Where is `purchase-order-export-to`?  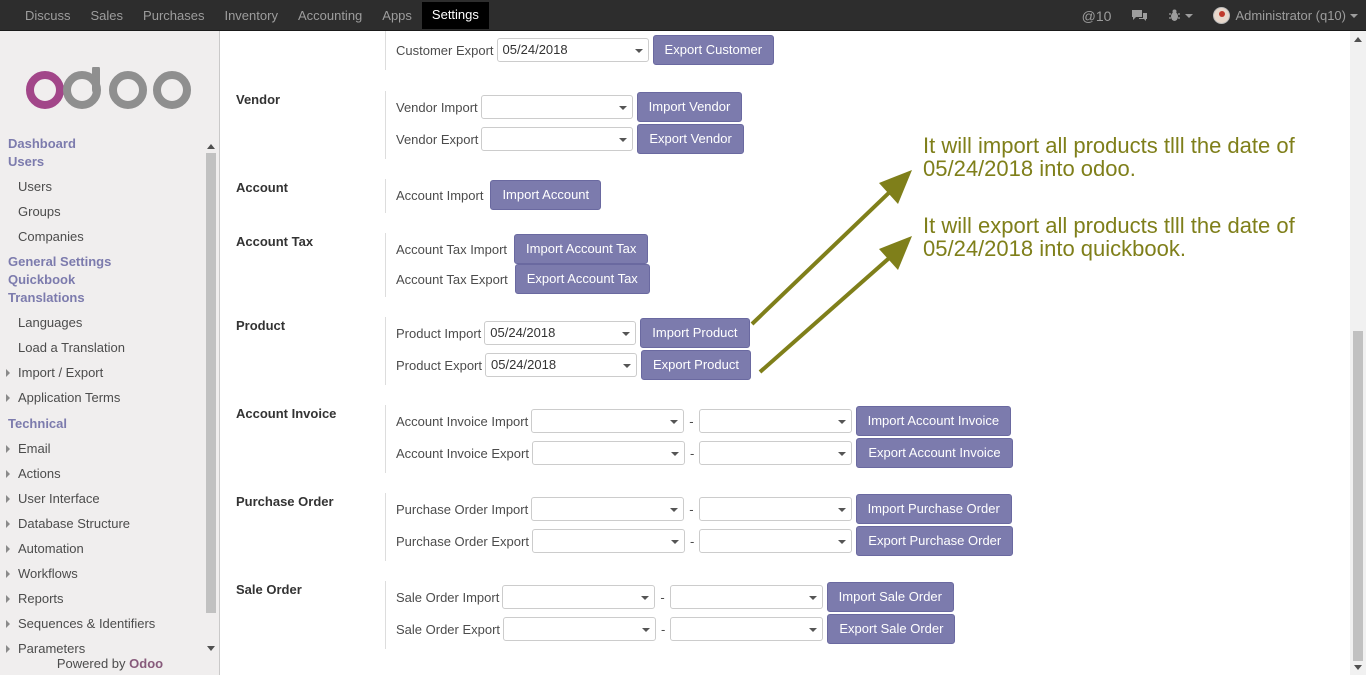
purchase-order-export-to is located at coordinates (776, 541).